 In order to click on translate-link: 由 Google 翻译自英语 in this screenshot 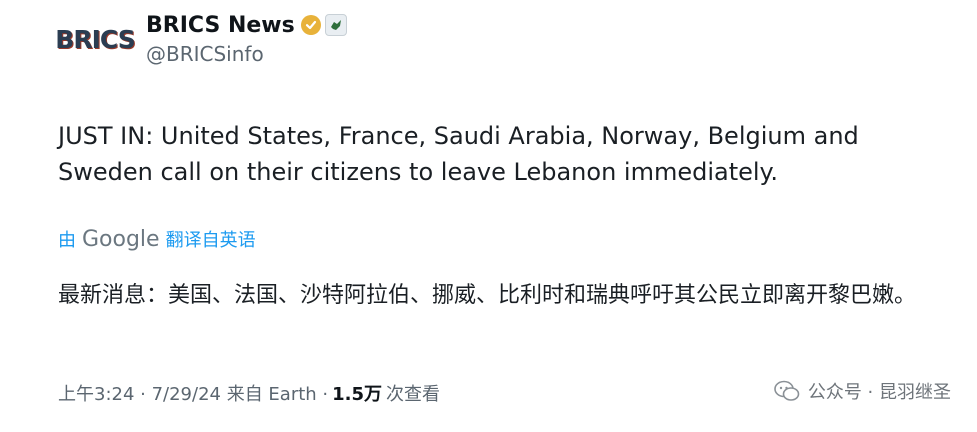, I will do `click(157, 239)`.